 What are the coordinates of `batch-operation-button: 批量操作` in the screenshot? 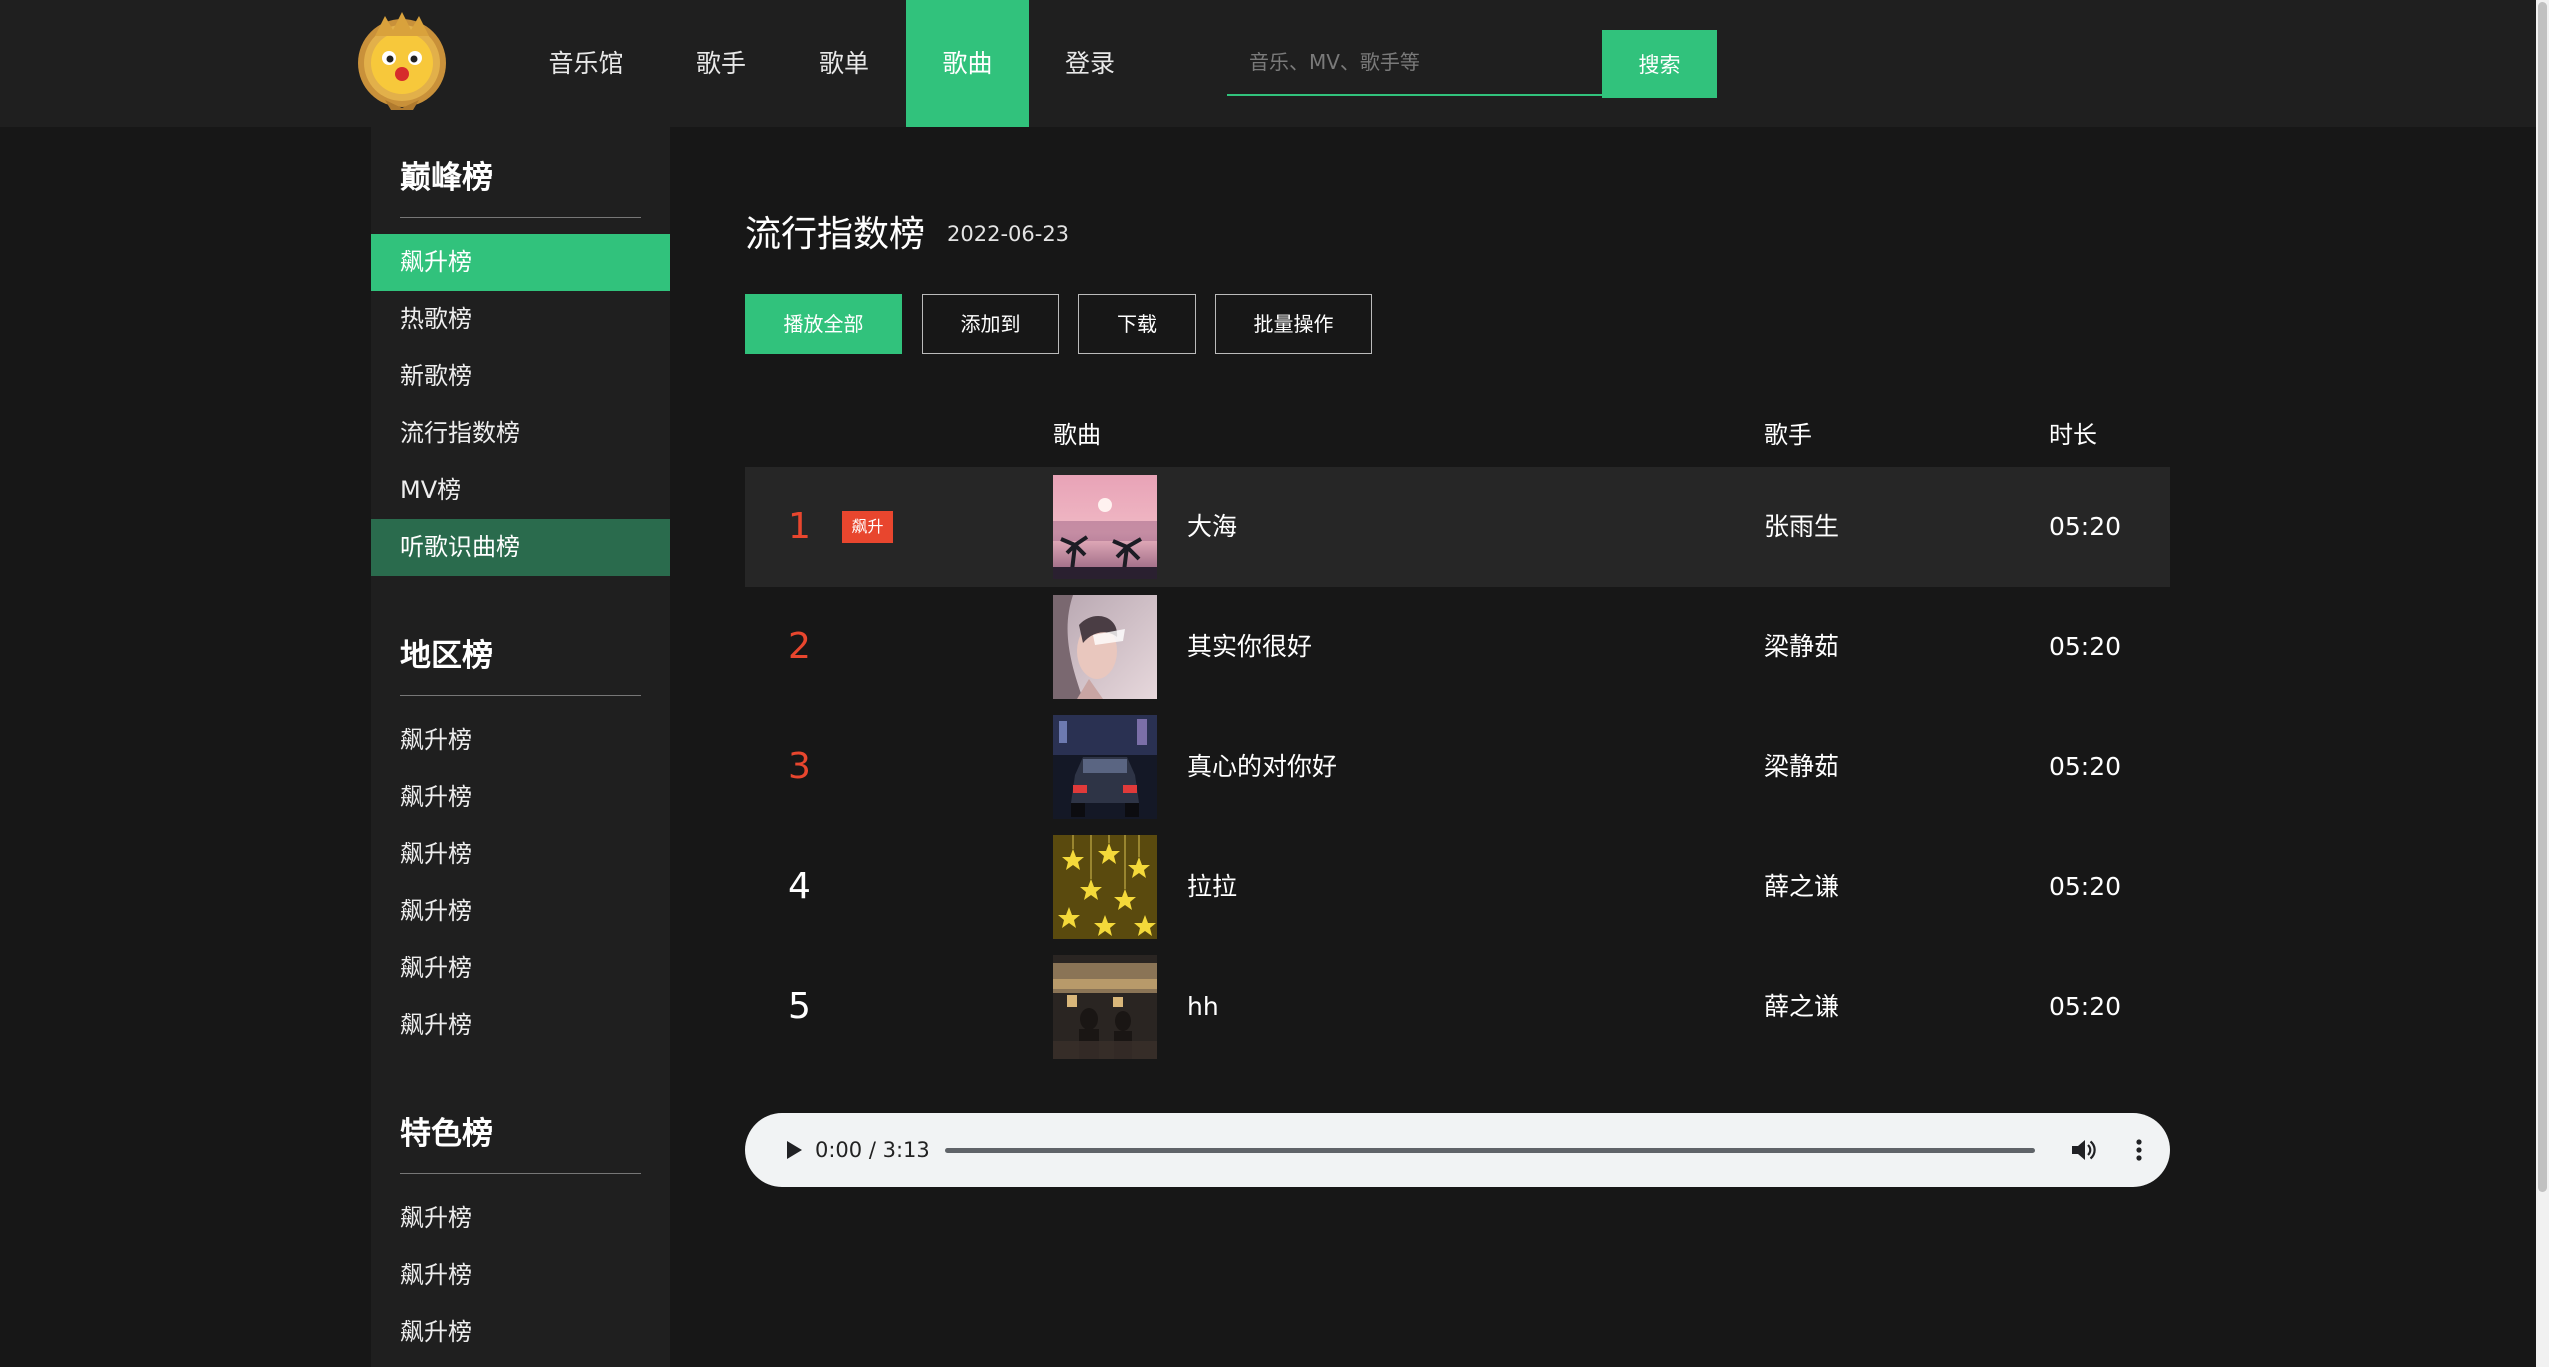 It's located at (1293, 324).